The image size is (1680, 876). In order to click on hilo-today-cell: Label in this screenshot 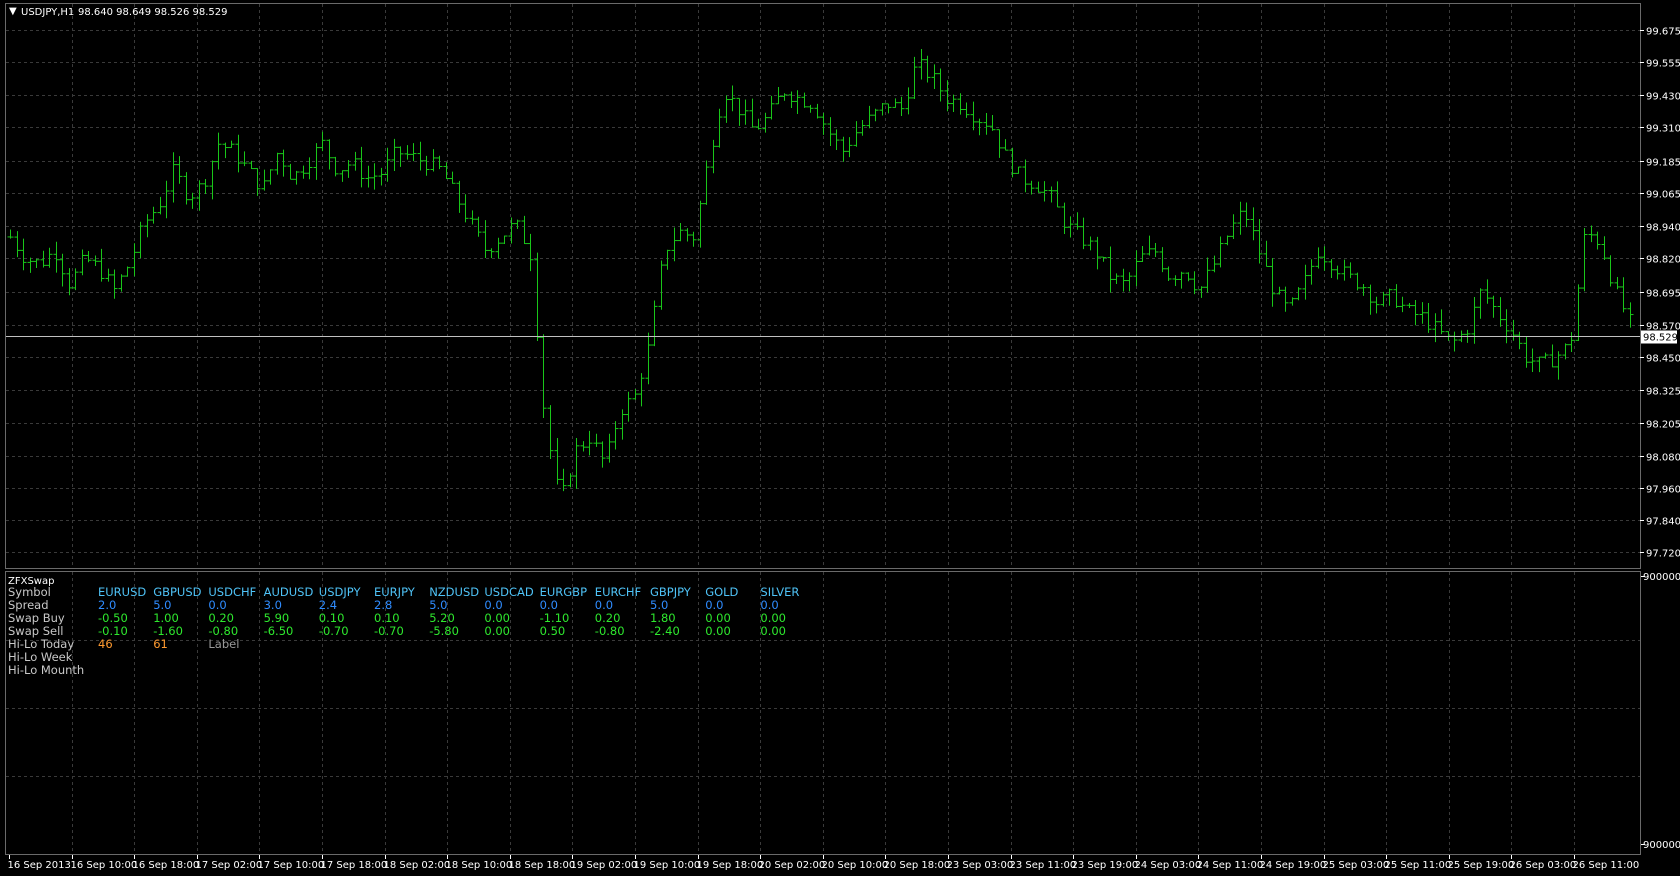, I will do `click(223, 644)`.